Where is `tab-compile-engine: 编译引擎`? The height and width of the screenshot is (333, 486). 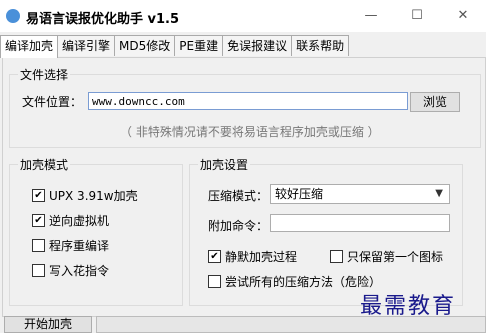
tab-compile-engine: 编译引擎 is located at coordinates (86, 45).